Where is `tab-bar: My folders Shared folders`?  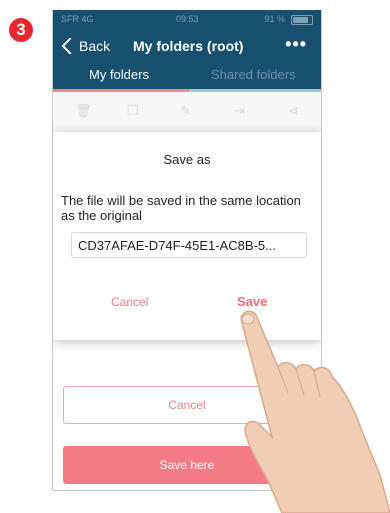 tab-bar: My folders Shared folders is located at coordinates (187, 78).